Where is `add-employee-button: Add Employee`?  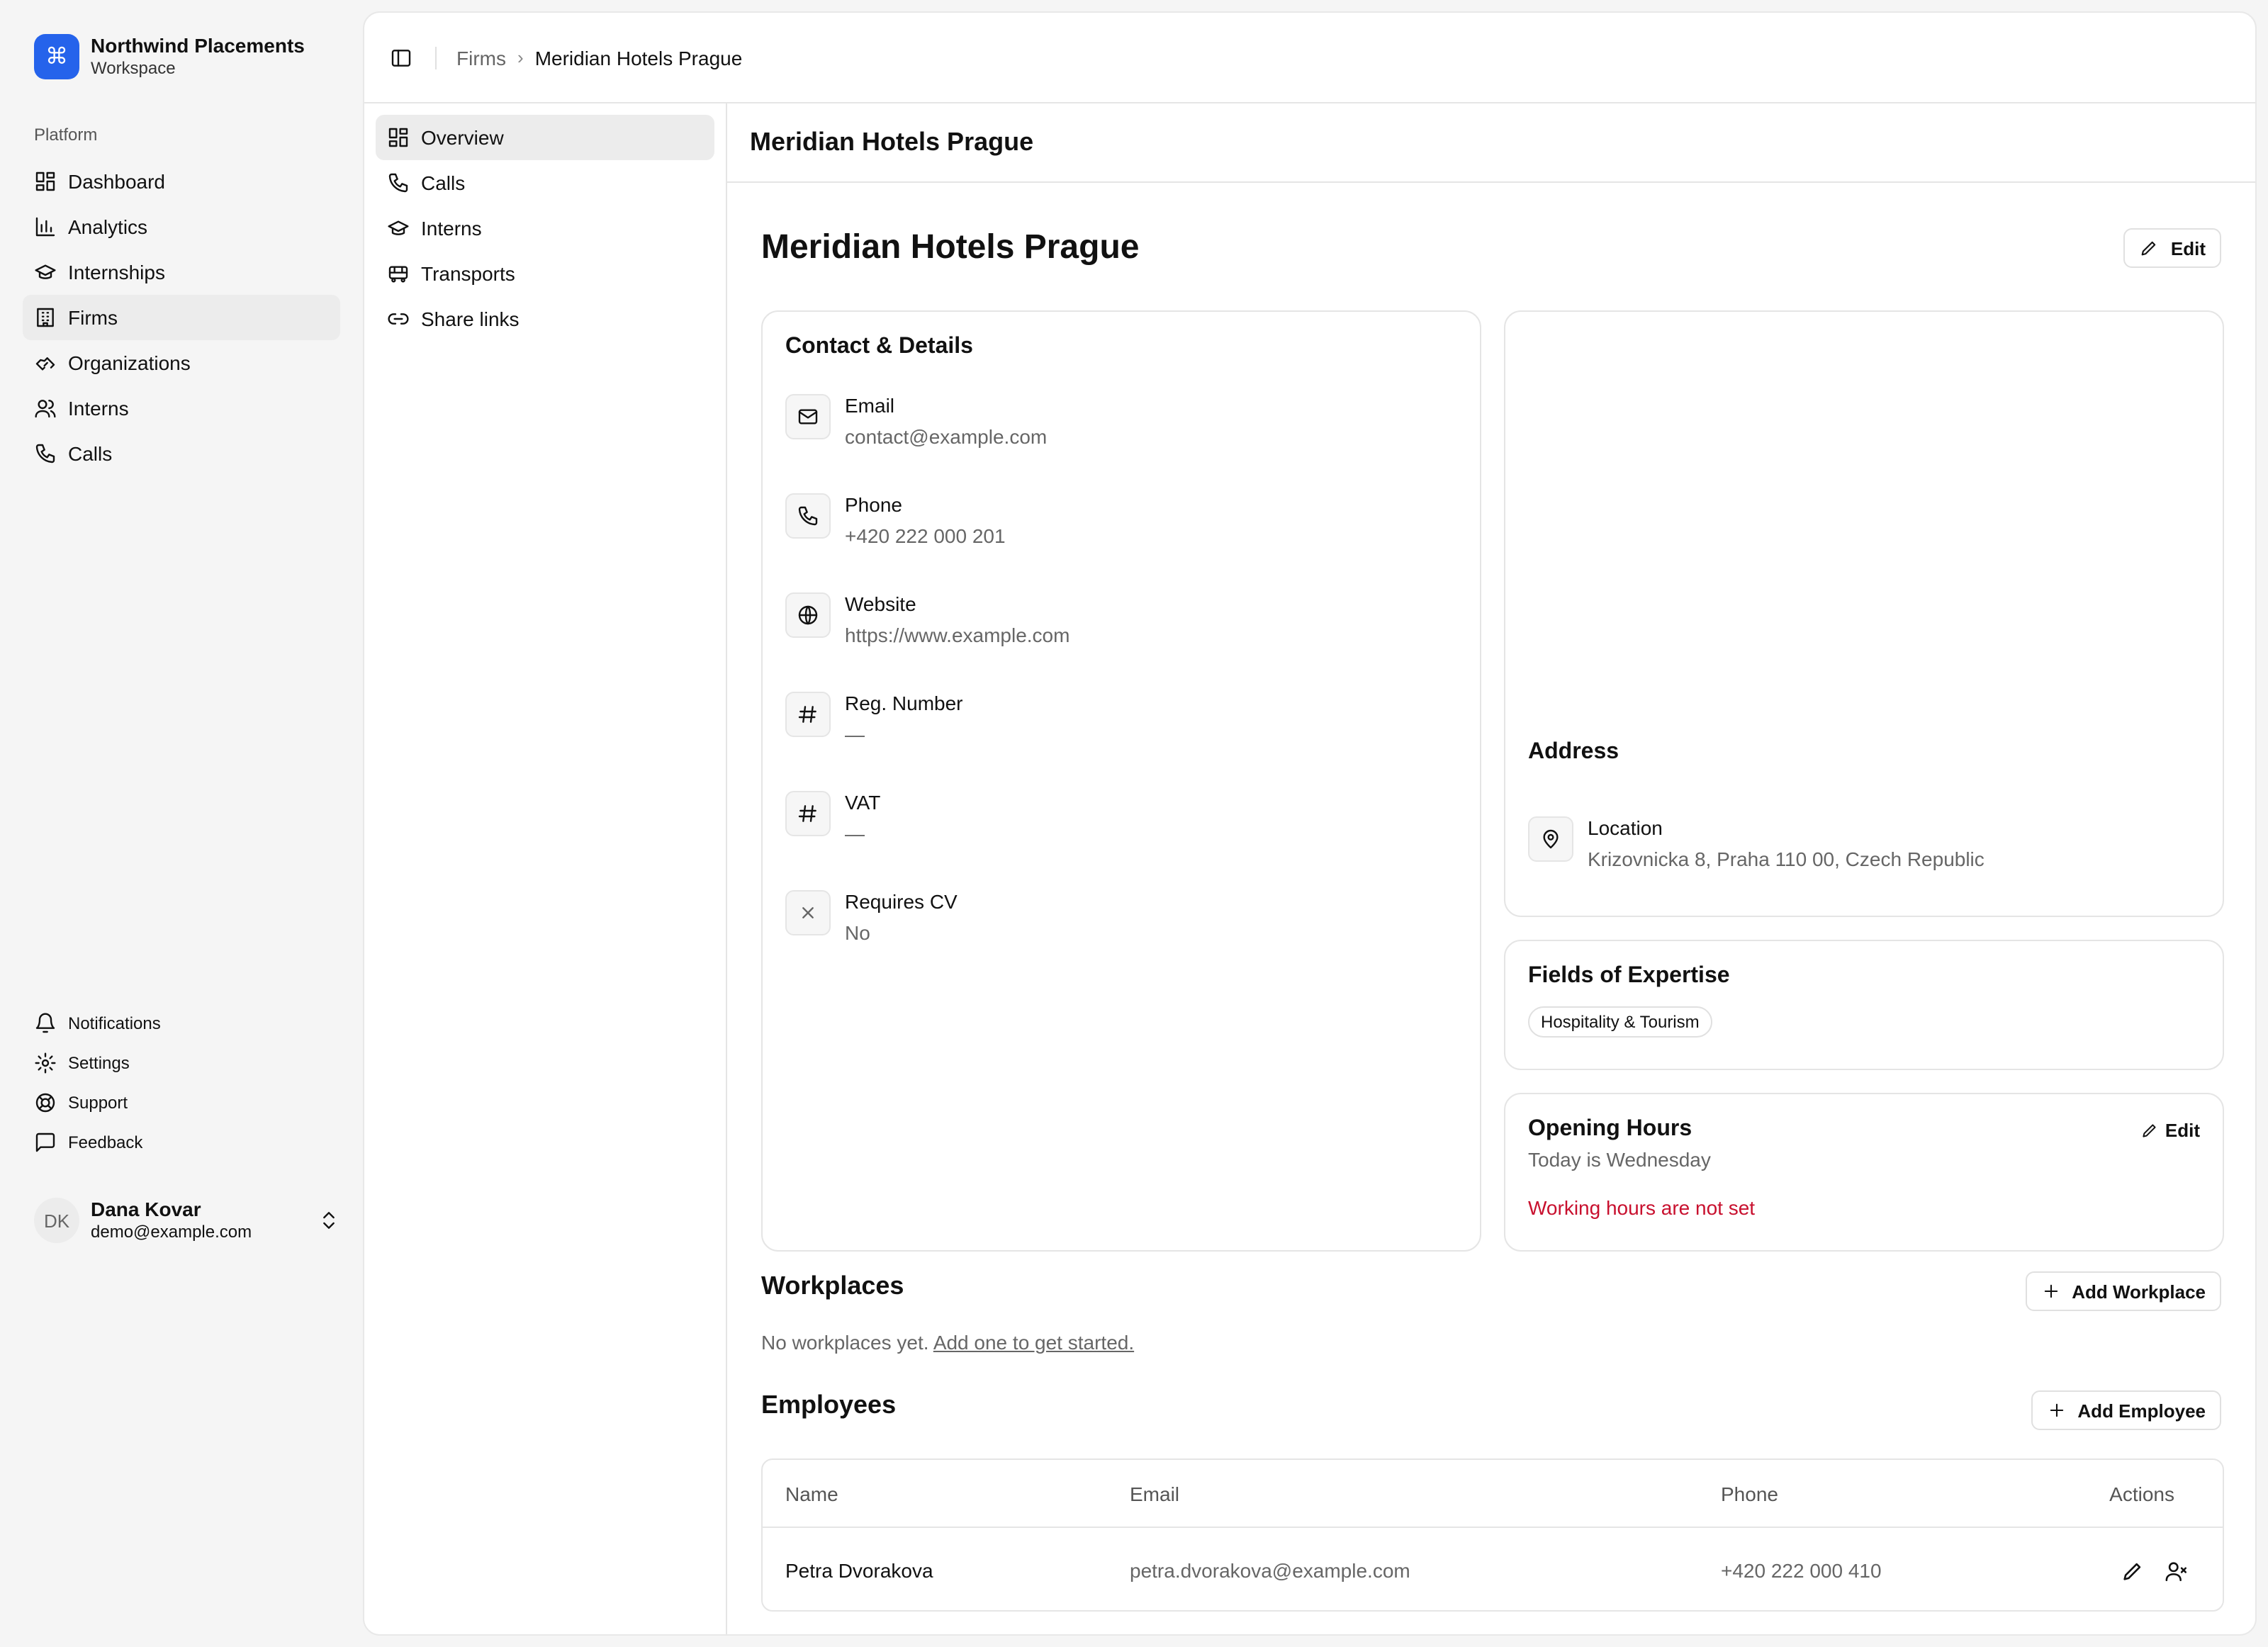 add-employee-button: Add Employee is located at coordinates (2126, 1410).